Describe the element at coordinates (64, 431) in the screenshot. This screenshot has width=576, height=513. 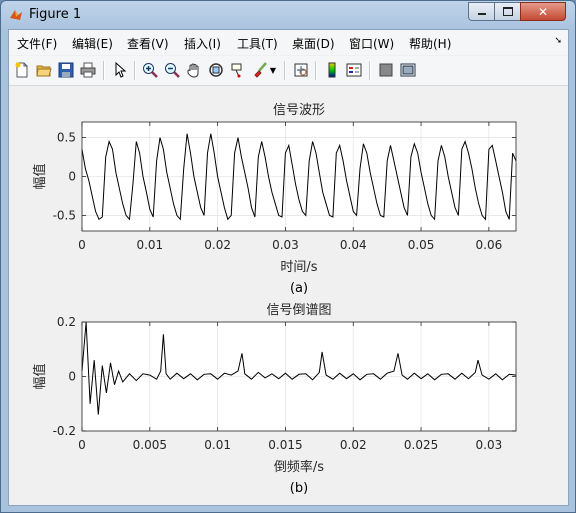
I see `y-tick-label: -0.2` at that location.